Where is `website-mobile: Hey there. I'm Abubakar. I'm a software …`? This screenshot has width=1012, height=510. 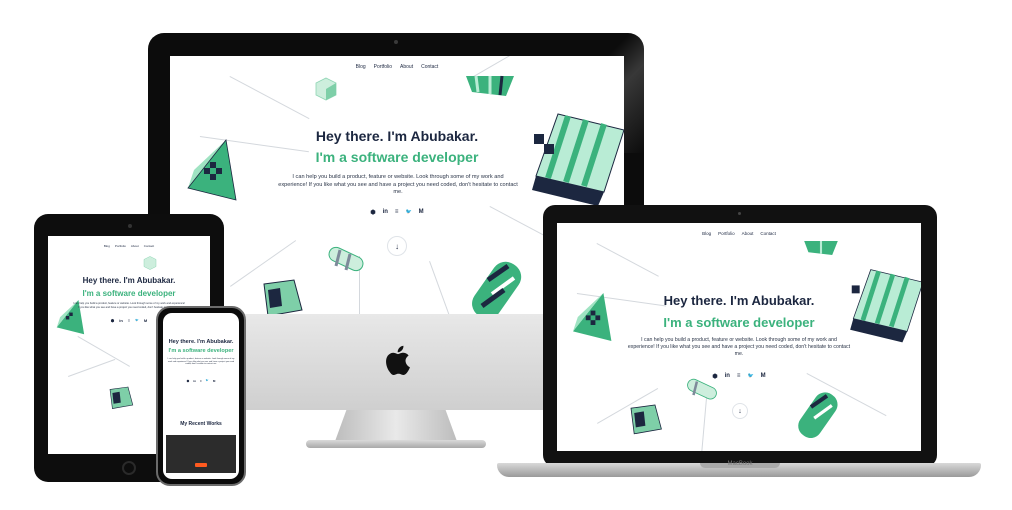 website-mobile: Hey there. I'm Abubakar. I'm a software … is located at coordinates (201, 396).